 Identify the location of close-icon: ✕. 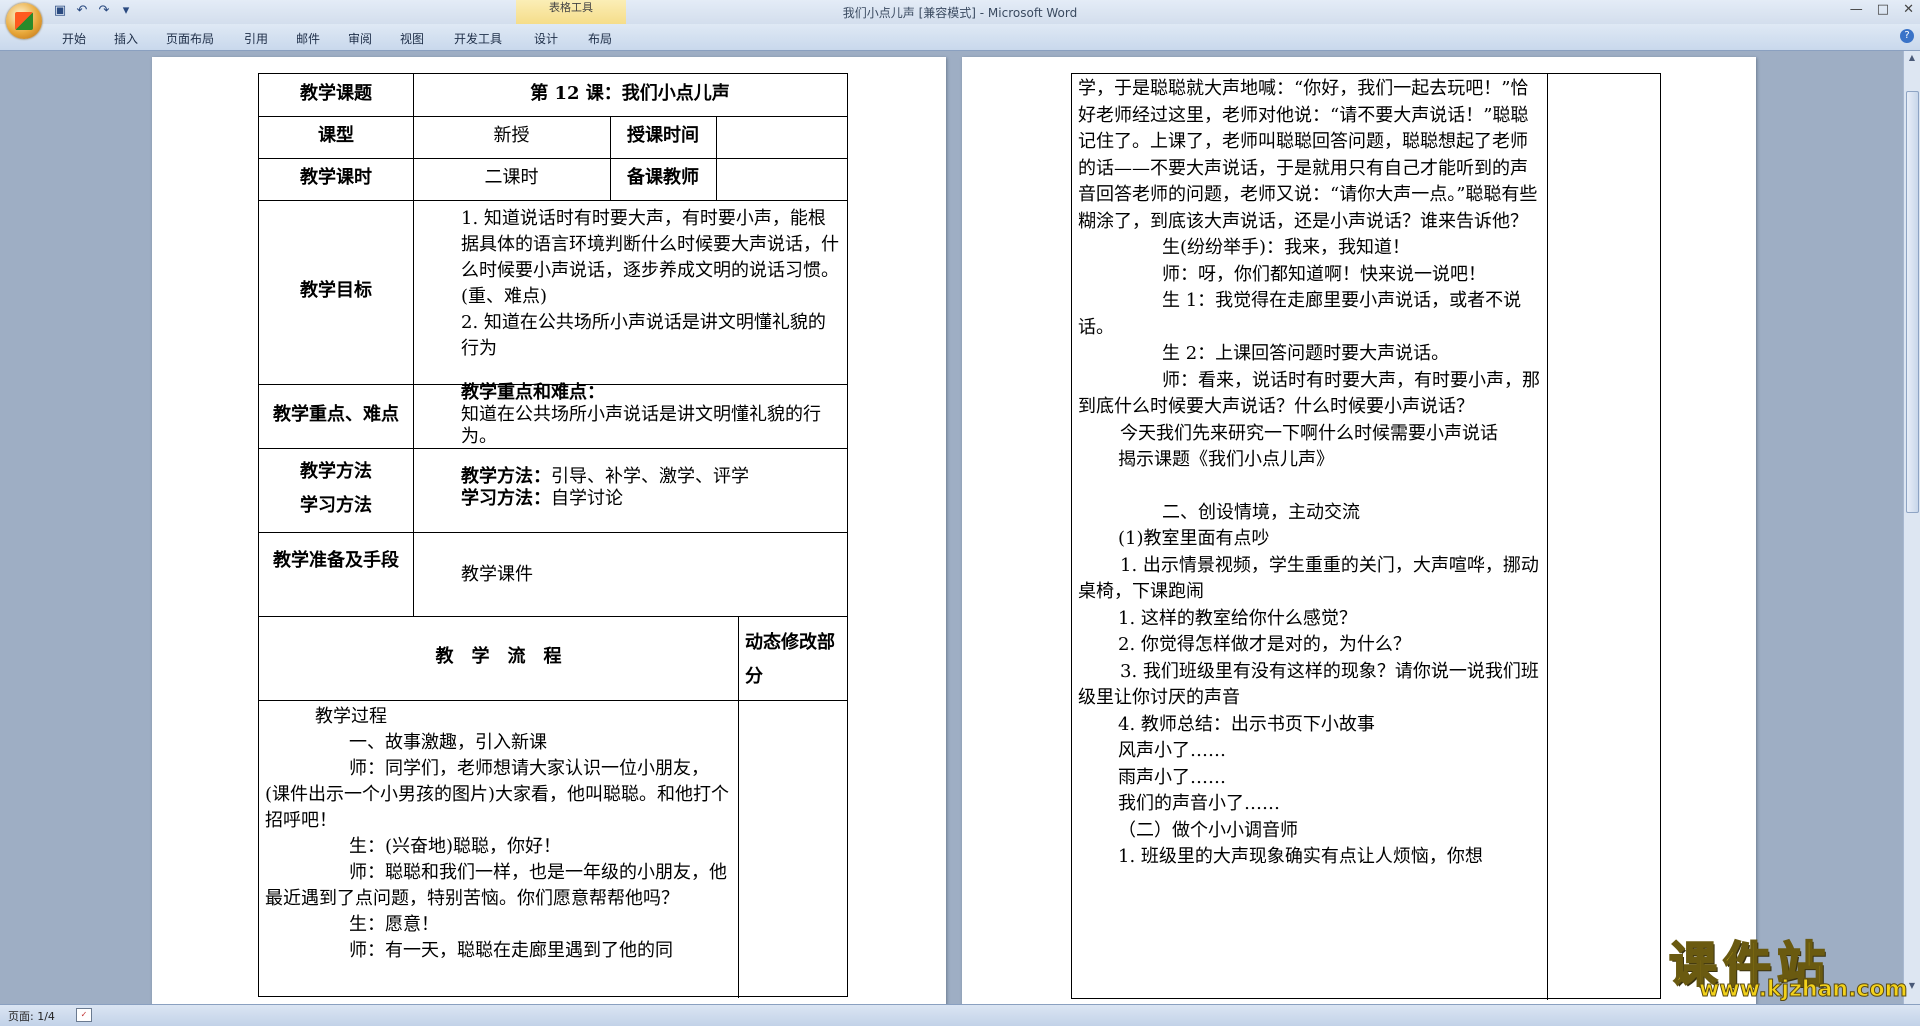
(1908, 9).